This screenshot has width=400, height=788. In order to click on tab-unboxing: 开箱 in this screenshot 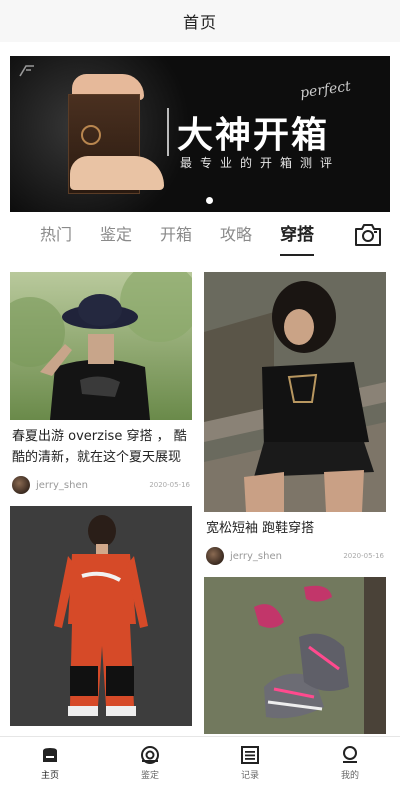, I will do `click(176, 235)`.